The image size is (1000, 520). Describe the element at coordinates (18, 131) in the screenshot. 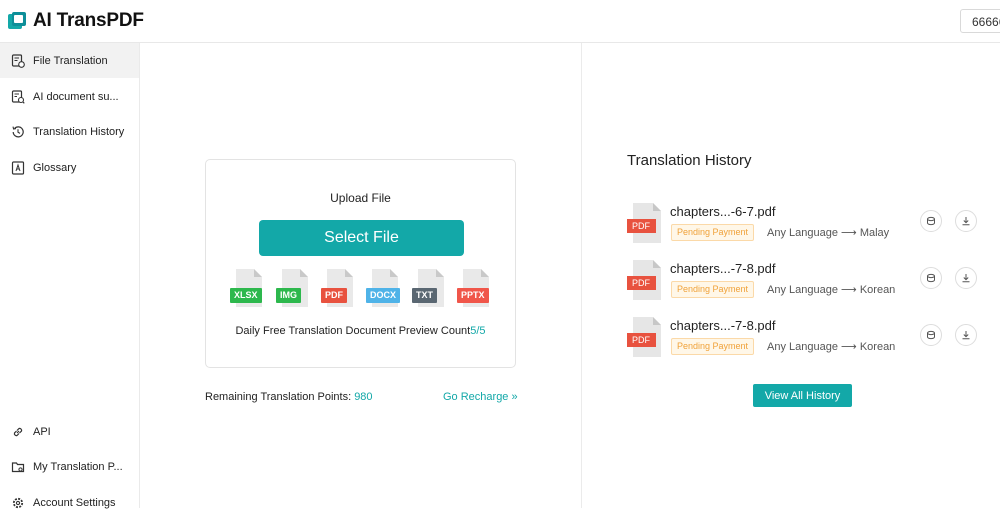

I see `history-icon` at that location.